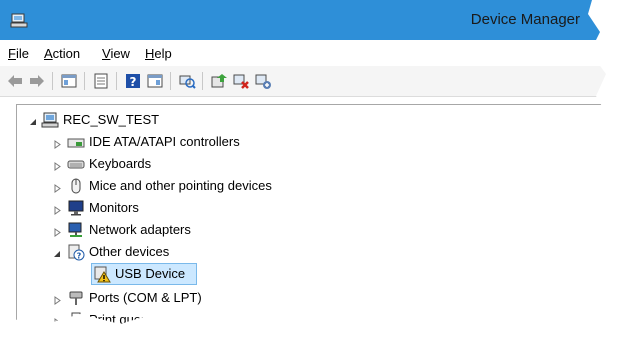  Describe the element at coordinates (120, 163) in the screenshot. I see `tree-item-label: Keyboards` at that location.